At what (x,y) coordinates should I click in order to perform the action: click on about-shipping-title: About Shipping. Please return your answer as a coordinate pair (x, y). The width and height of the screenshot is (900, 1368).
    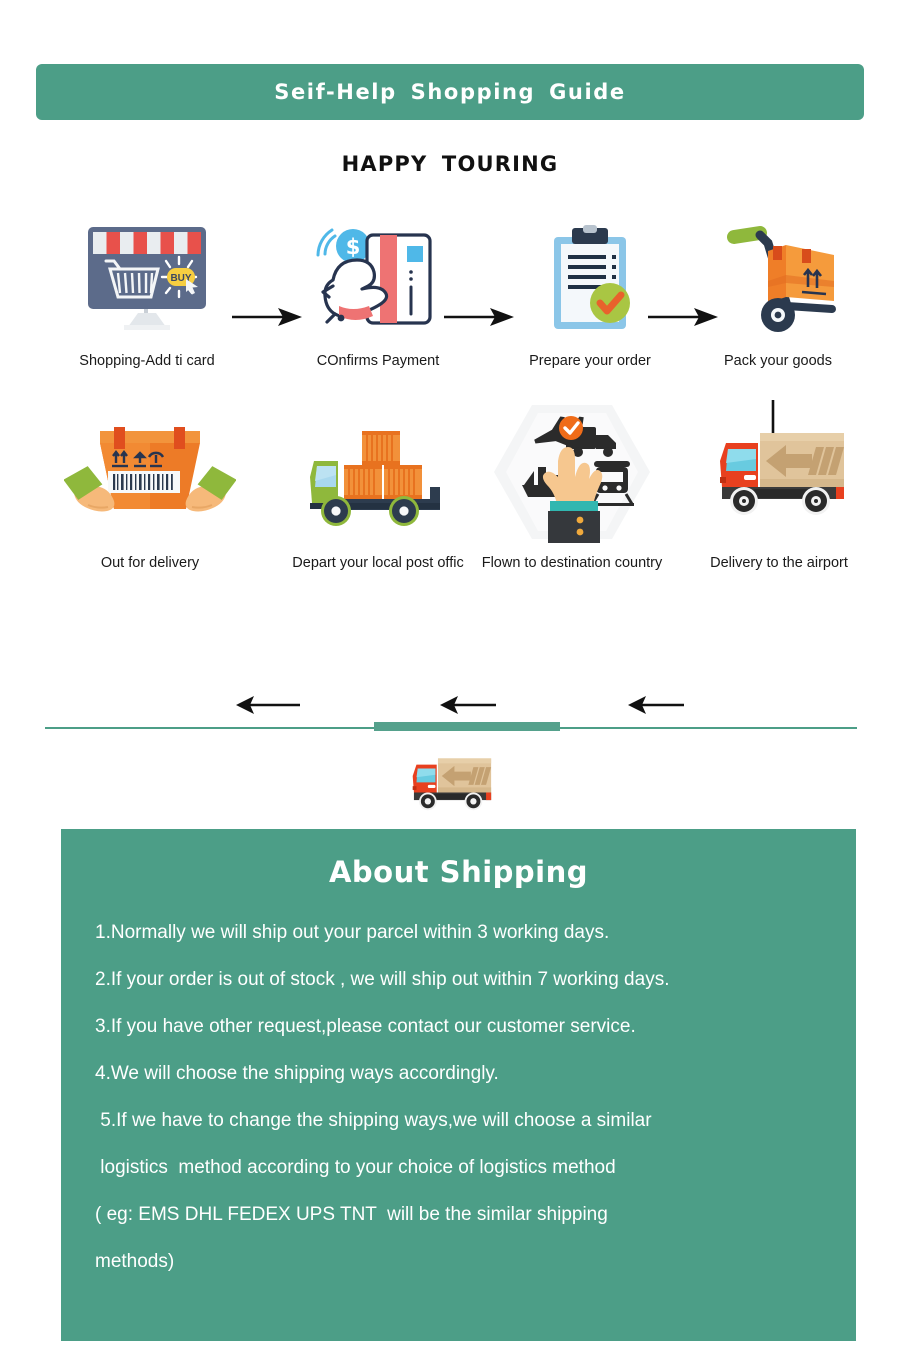
    Looking at the image, I should click on (458, 872).